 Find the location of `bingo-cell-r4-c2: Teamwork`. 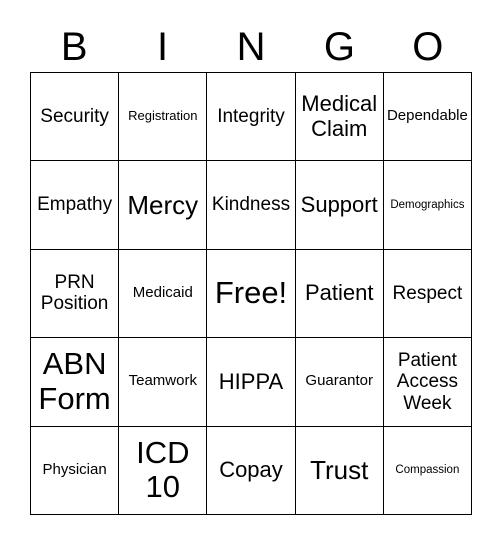

bingo-cell-r4-c2: Teamwork is located at coordinates (163, 382).